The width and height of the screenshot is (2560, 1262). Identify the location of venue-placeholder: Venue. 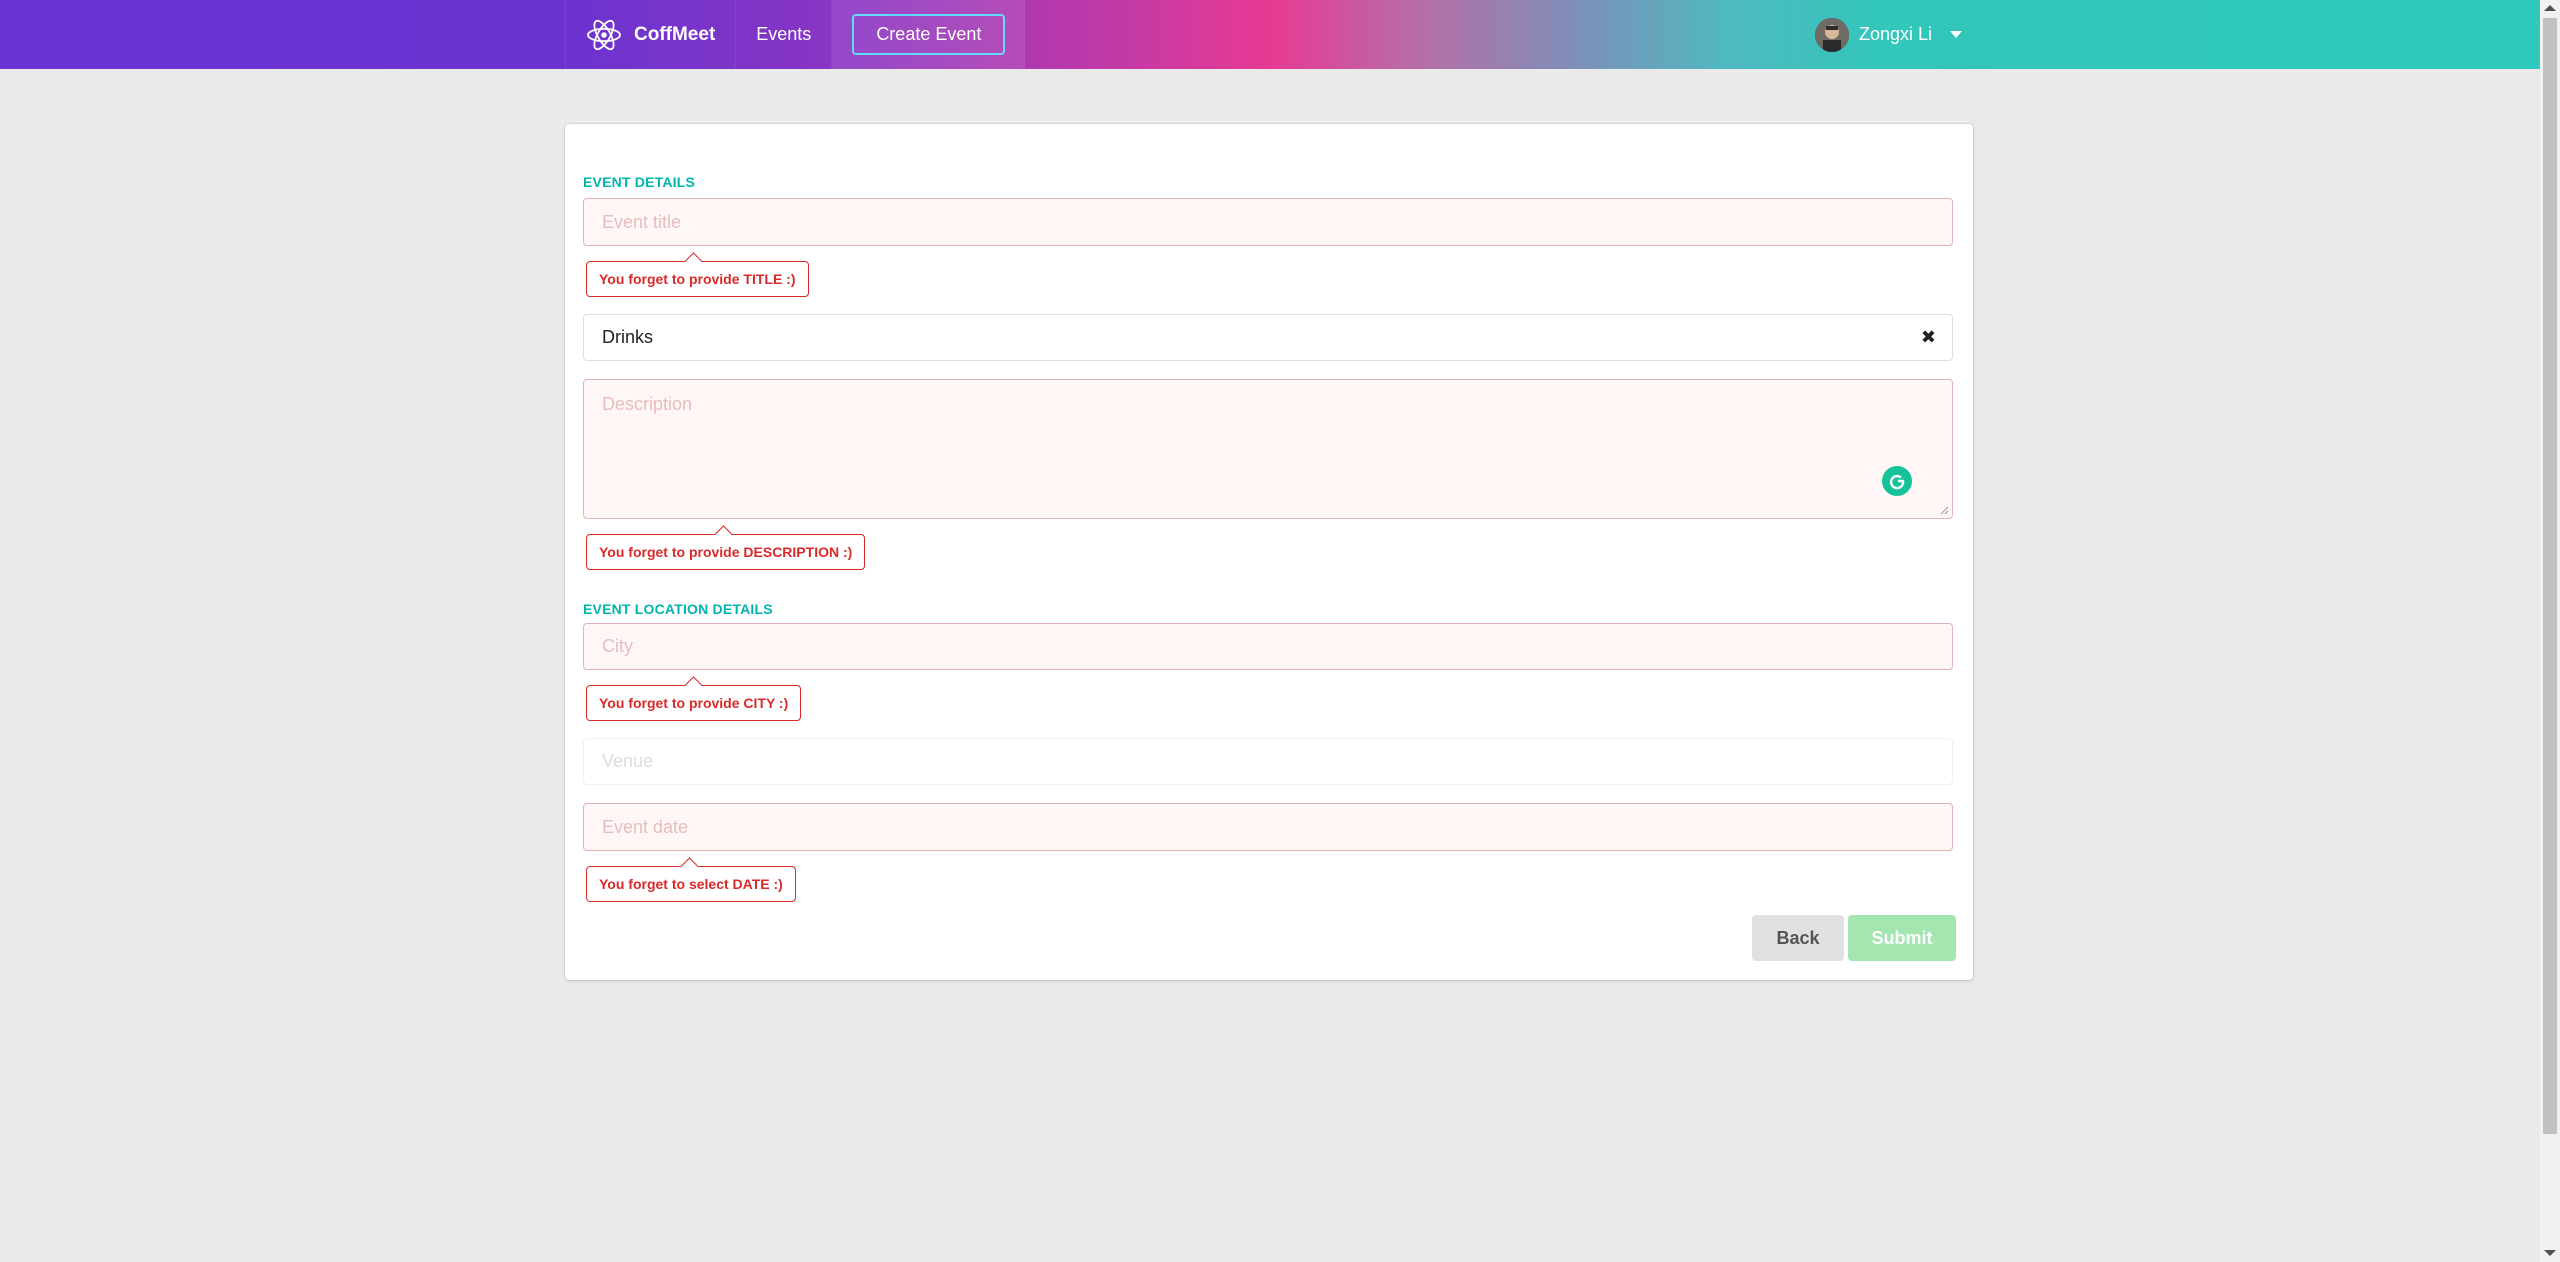
(628, 761).